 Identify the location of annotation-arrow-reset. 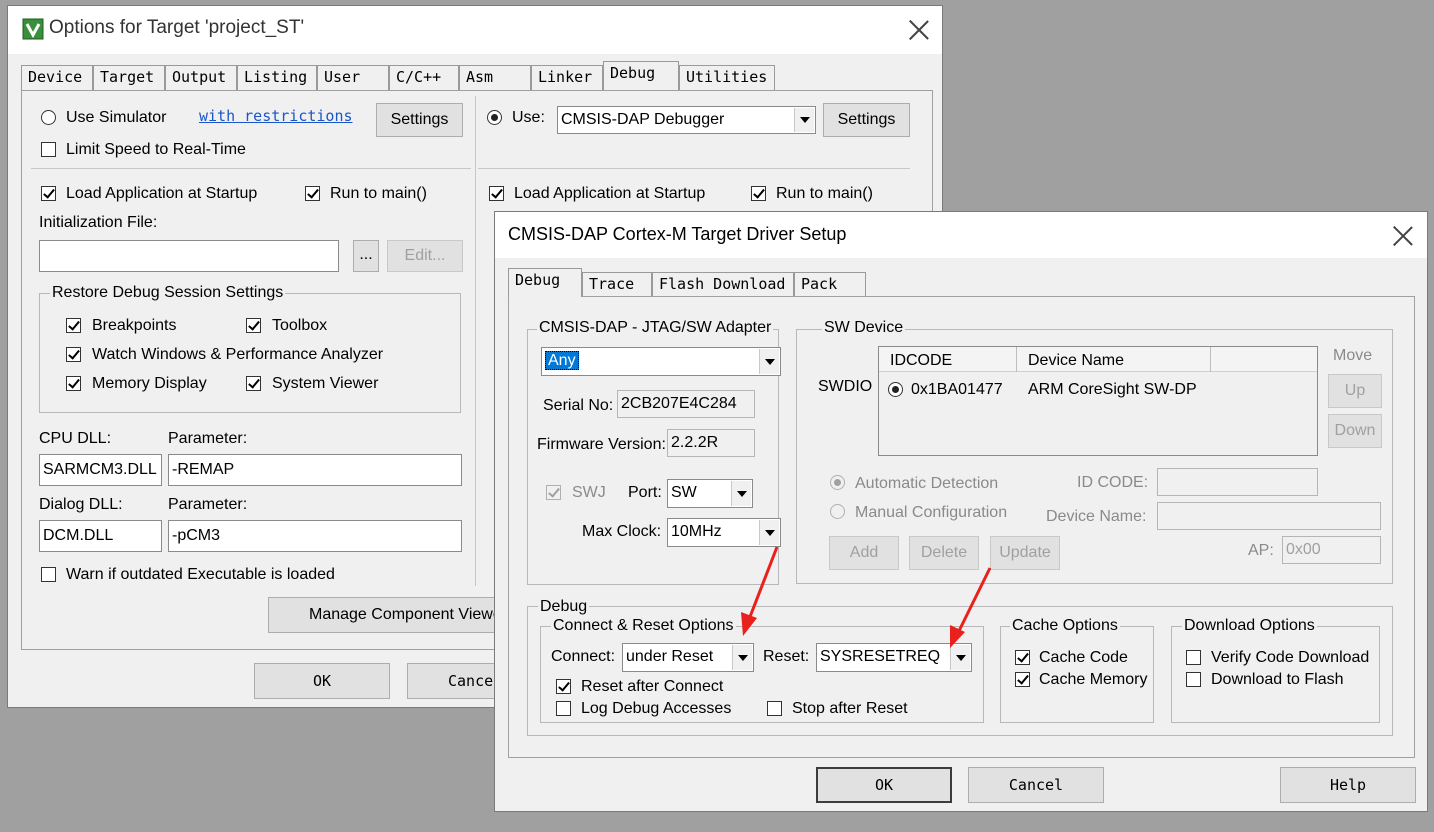
(971, 607).